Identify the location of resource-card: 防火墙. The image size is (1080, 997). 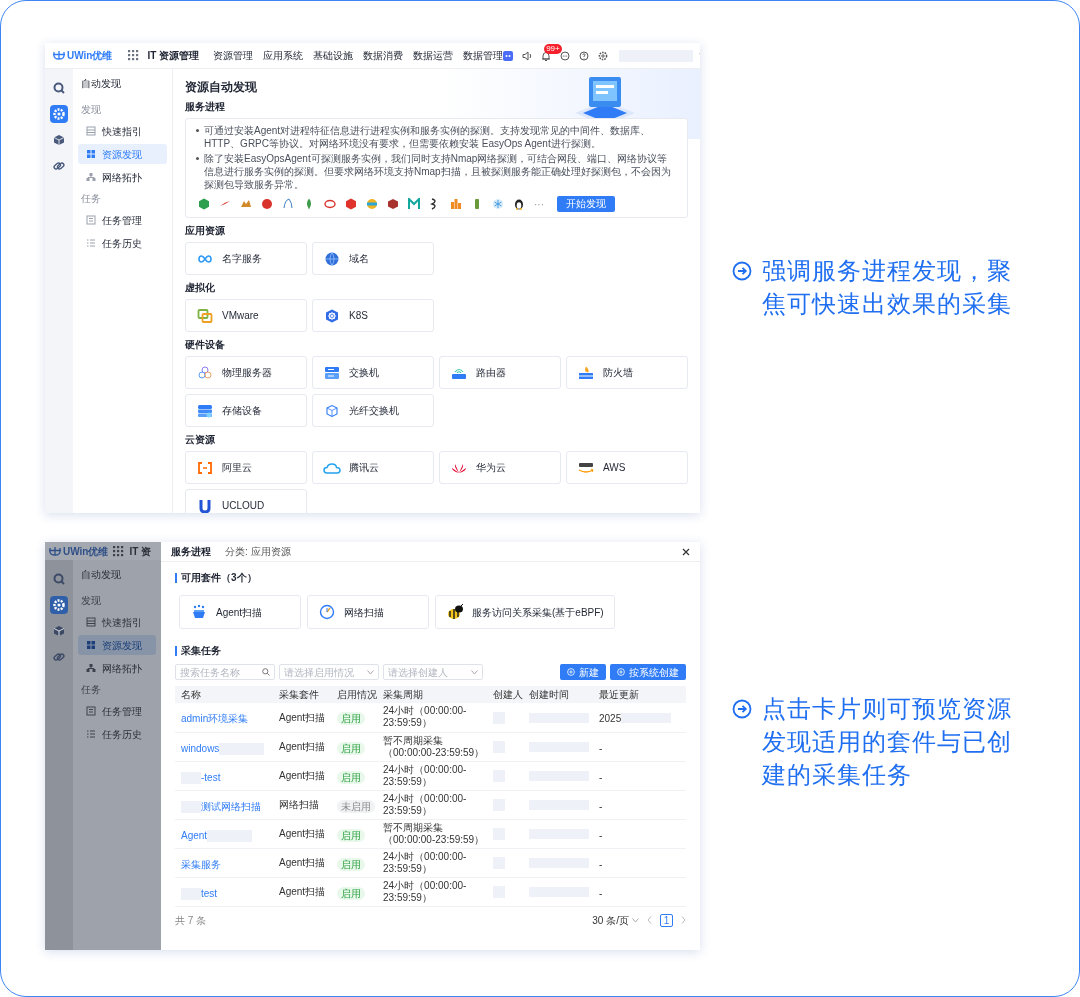
(627, 372).